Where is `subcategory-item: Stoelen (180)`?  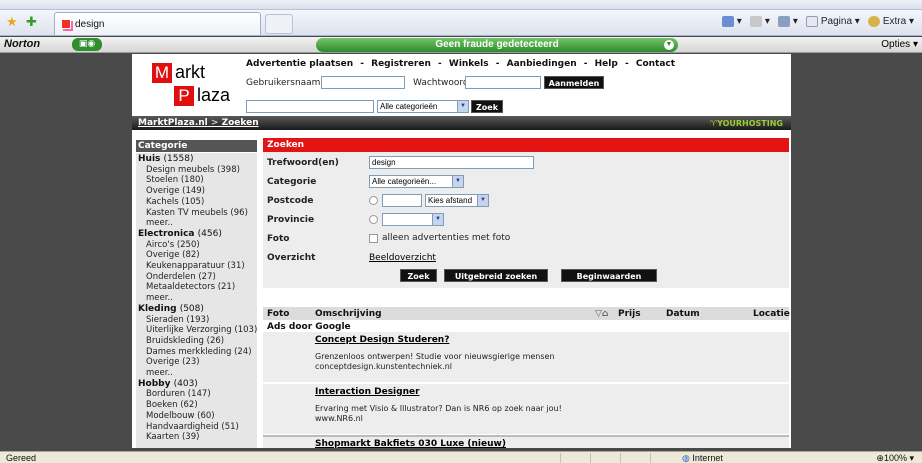 subcategory-item: Stoelen (180) is located at coordinates (196, 180).